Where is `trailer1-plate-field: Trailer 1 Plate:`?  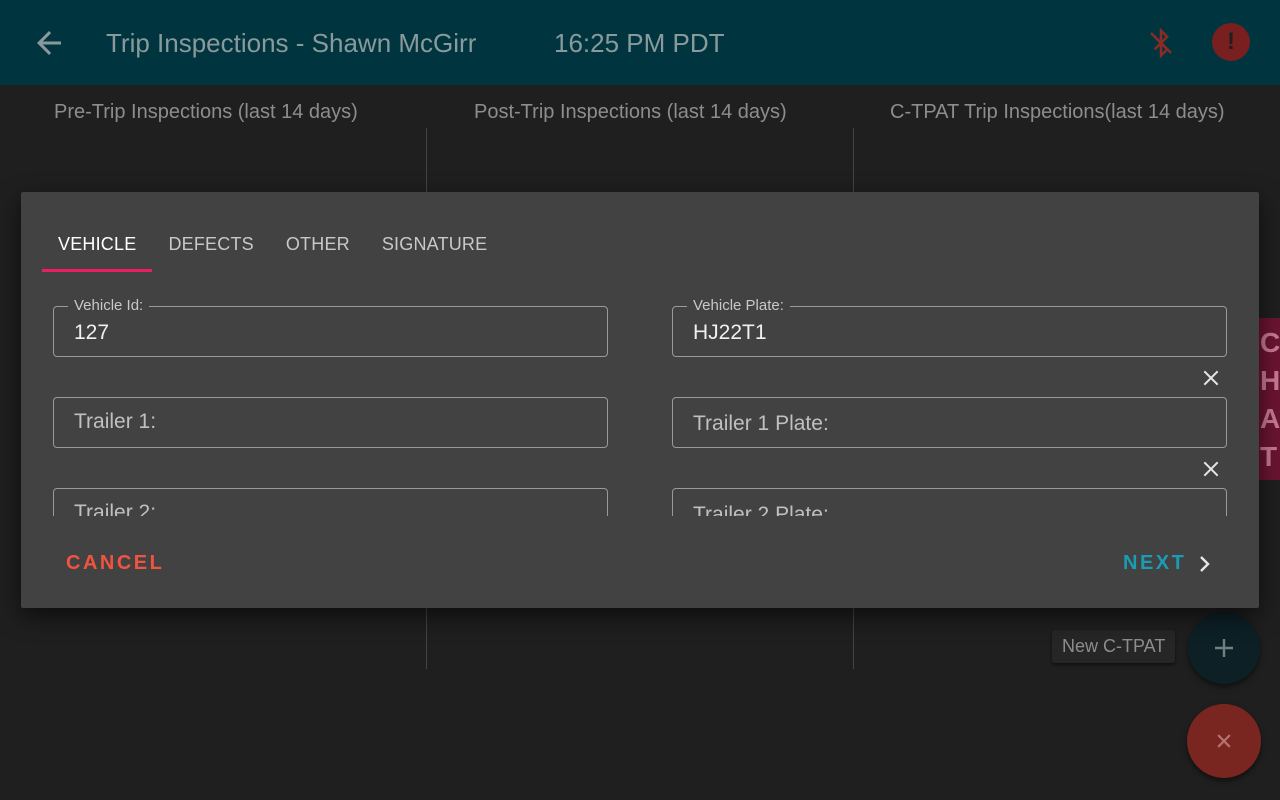
trailer1-plate-field: Trailer 1 Plate: is located at coordinates (949, 422).